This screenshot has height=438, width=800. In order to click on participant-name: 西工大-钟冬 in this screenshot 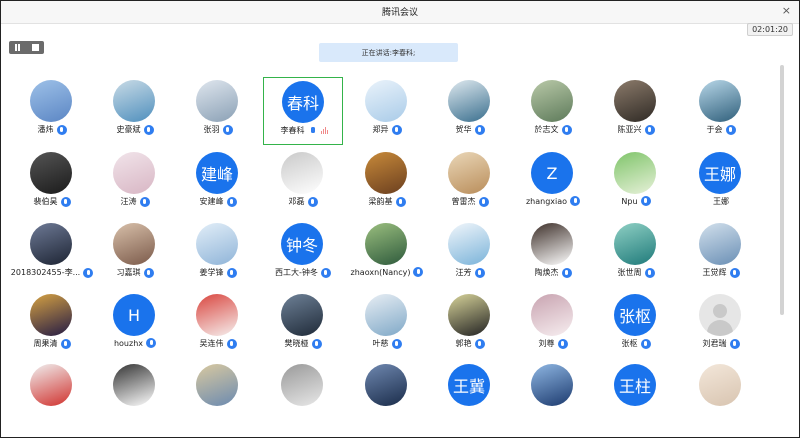, I will do `click(296, 272)`.